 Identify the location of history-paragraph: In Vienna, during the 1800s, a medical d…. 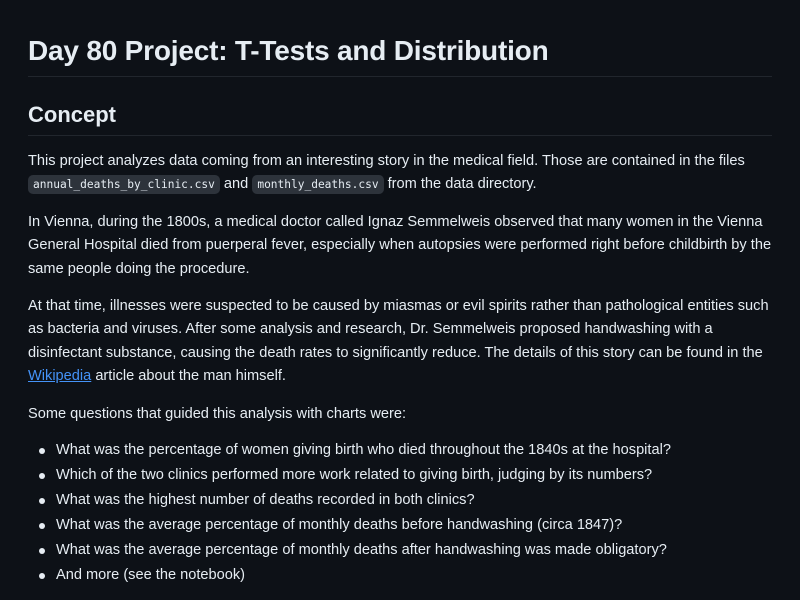
(400, 245).